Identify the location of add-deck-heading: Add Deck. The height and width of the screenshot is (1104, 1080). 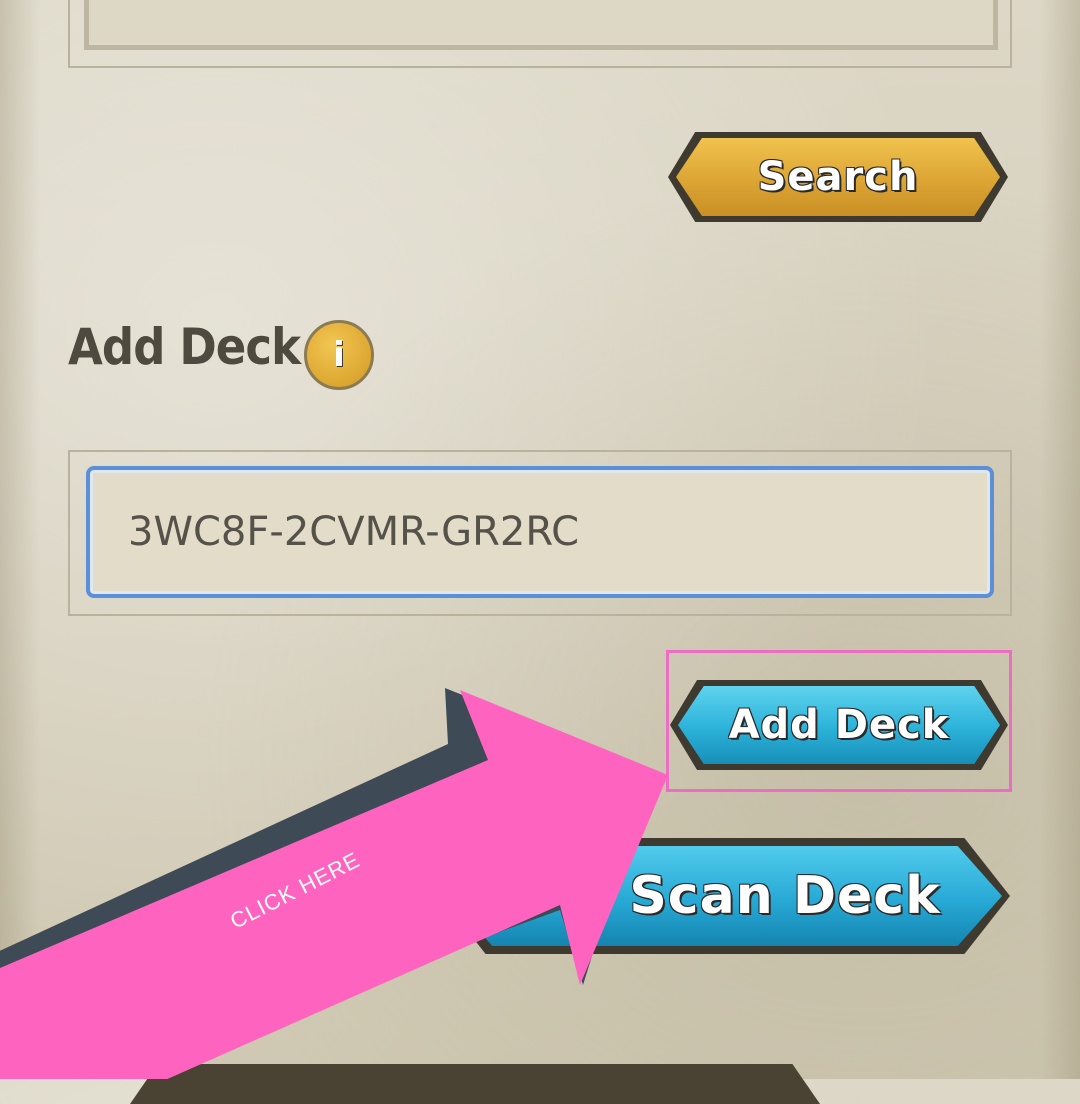
(184, 347).